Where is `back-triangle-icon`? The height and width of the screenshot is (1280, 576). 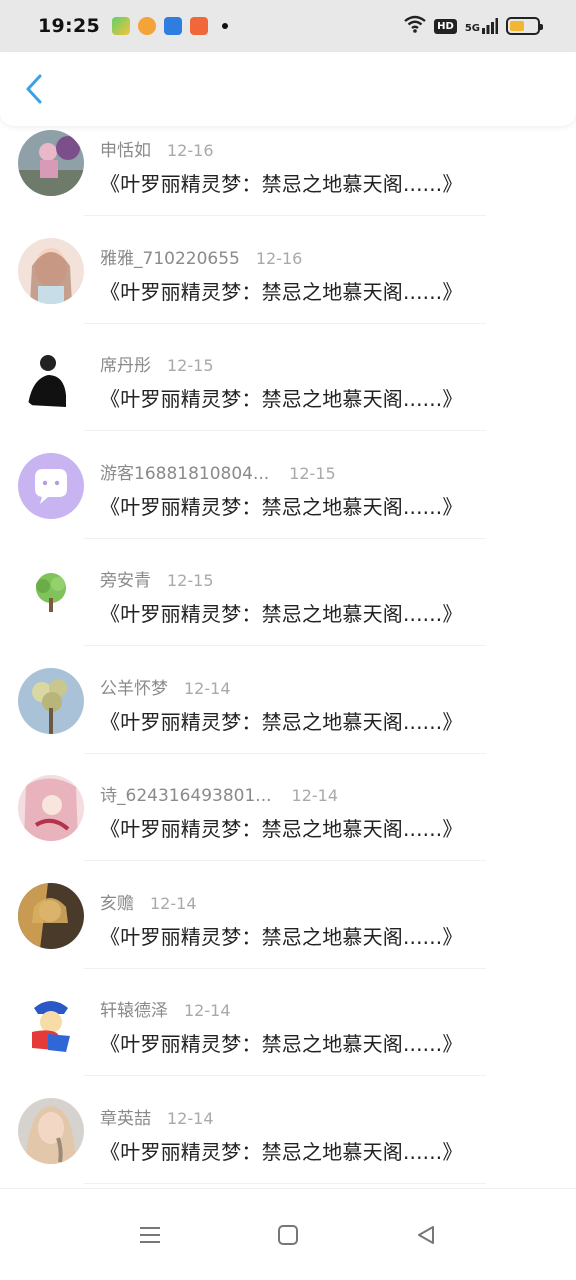 back-triangle-icon is located at coordinates (426, 1234).